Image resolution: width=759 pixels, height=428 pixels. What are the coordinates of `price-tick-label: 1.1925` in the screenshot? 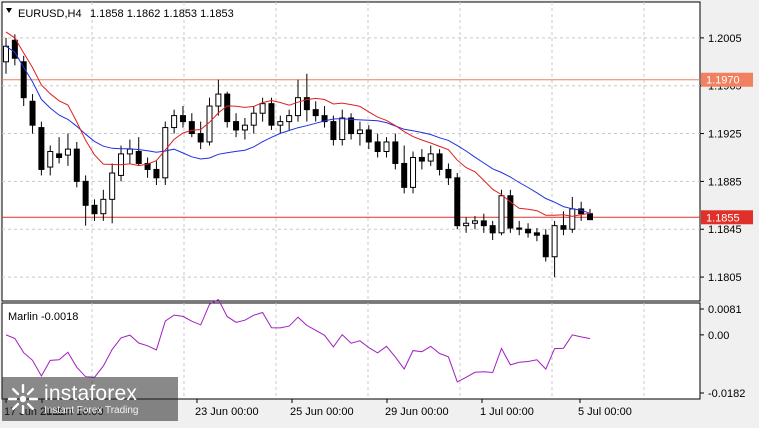 It's located at (725, 135).